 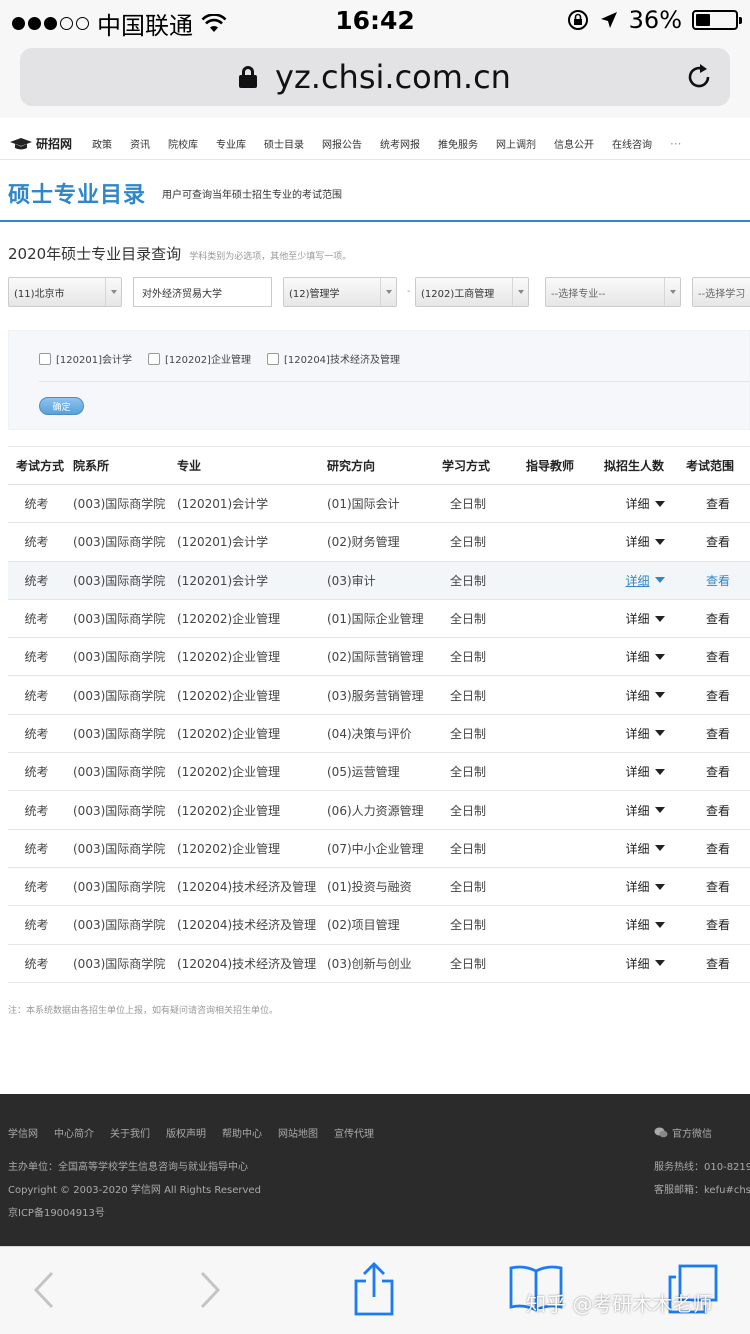 I want to click on province-select: (11)北京市, so click(x=65, y=292).